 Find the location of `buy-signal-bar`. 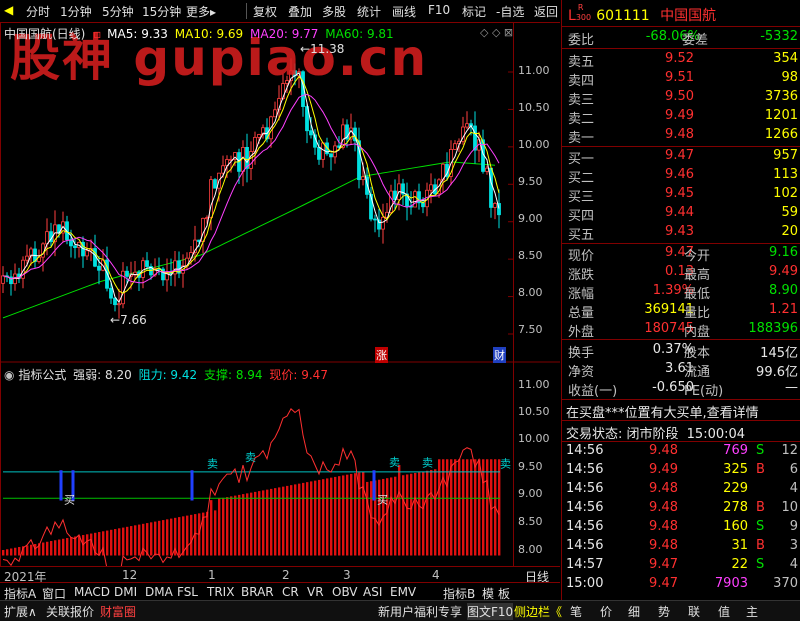

buy-signal-bar is located at coordinates (192, 485).